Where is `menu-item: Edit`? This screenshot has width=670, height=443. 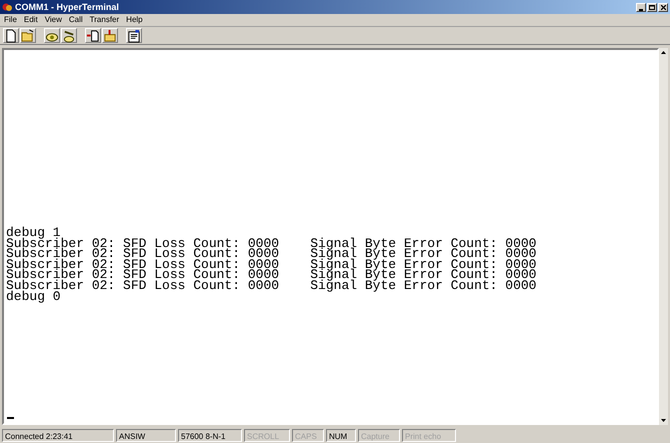 menu-item: Edit is located at coordinates (31, 20).